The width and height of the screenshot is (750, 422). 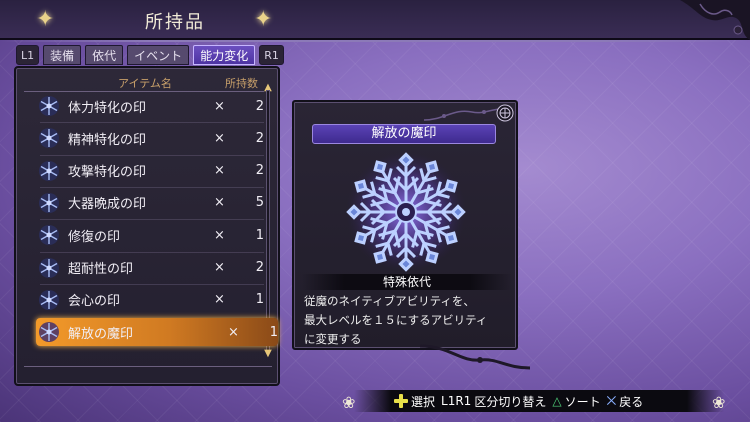 I want to click on item-name: 超耐性の印, so click(x=101, y=269).